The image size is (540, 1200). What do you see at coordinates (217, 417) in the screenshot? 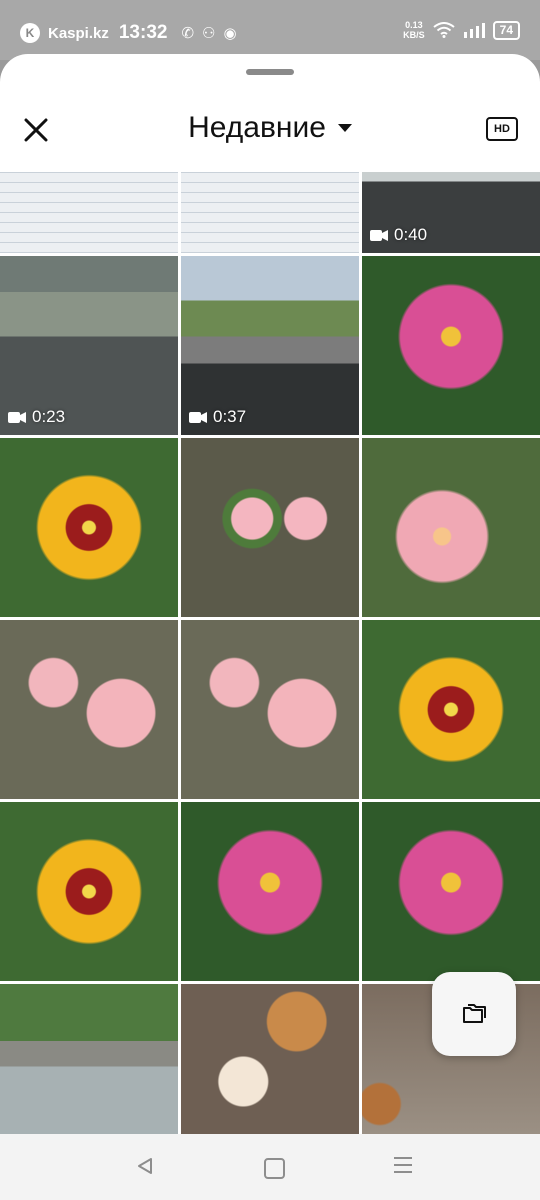
I see `video-duration: 0:37` at bounding box center [217, 417].